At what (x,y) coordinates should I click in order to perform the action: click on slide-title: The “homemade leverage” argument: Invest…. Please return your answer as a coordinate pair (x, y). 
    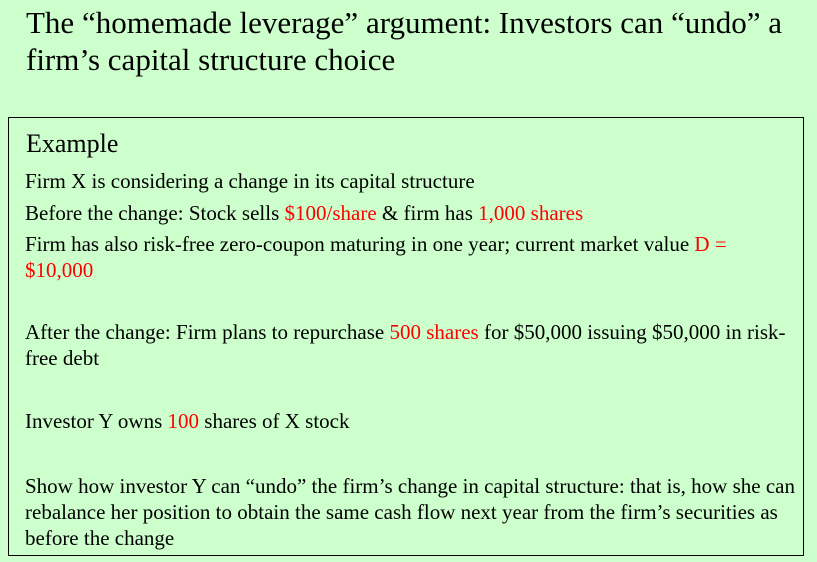
    Looking at the image, I should click on (404, 41).